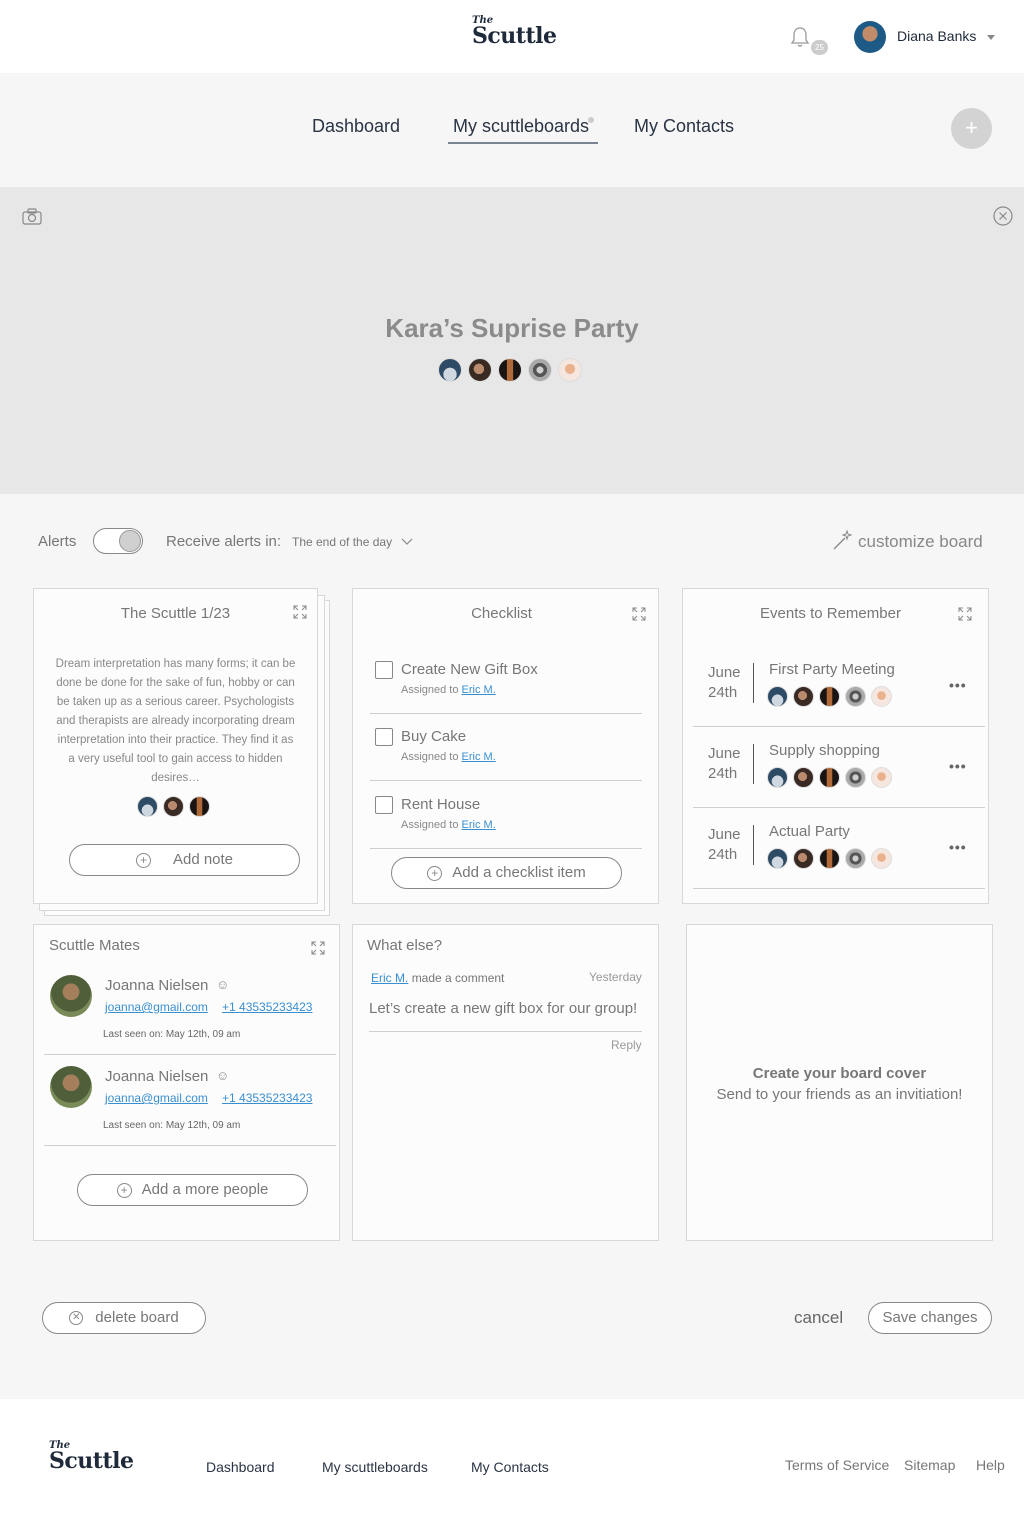  Describe the element at coordinates (506, 873) in the screenshot. I see `add-checklist-item-button: + Add a checklist item` at that location.